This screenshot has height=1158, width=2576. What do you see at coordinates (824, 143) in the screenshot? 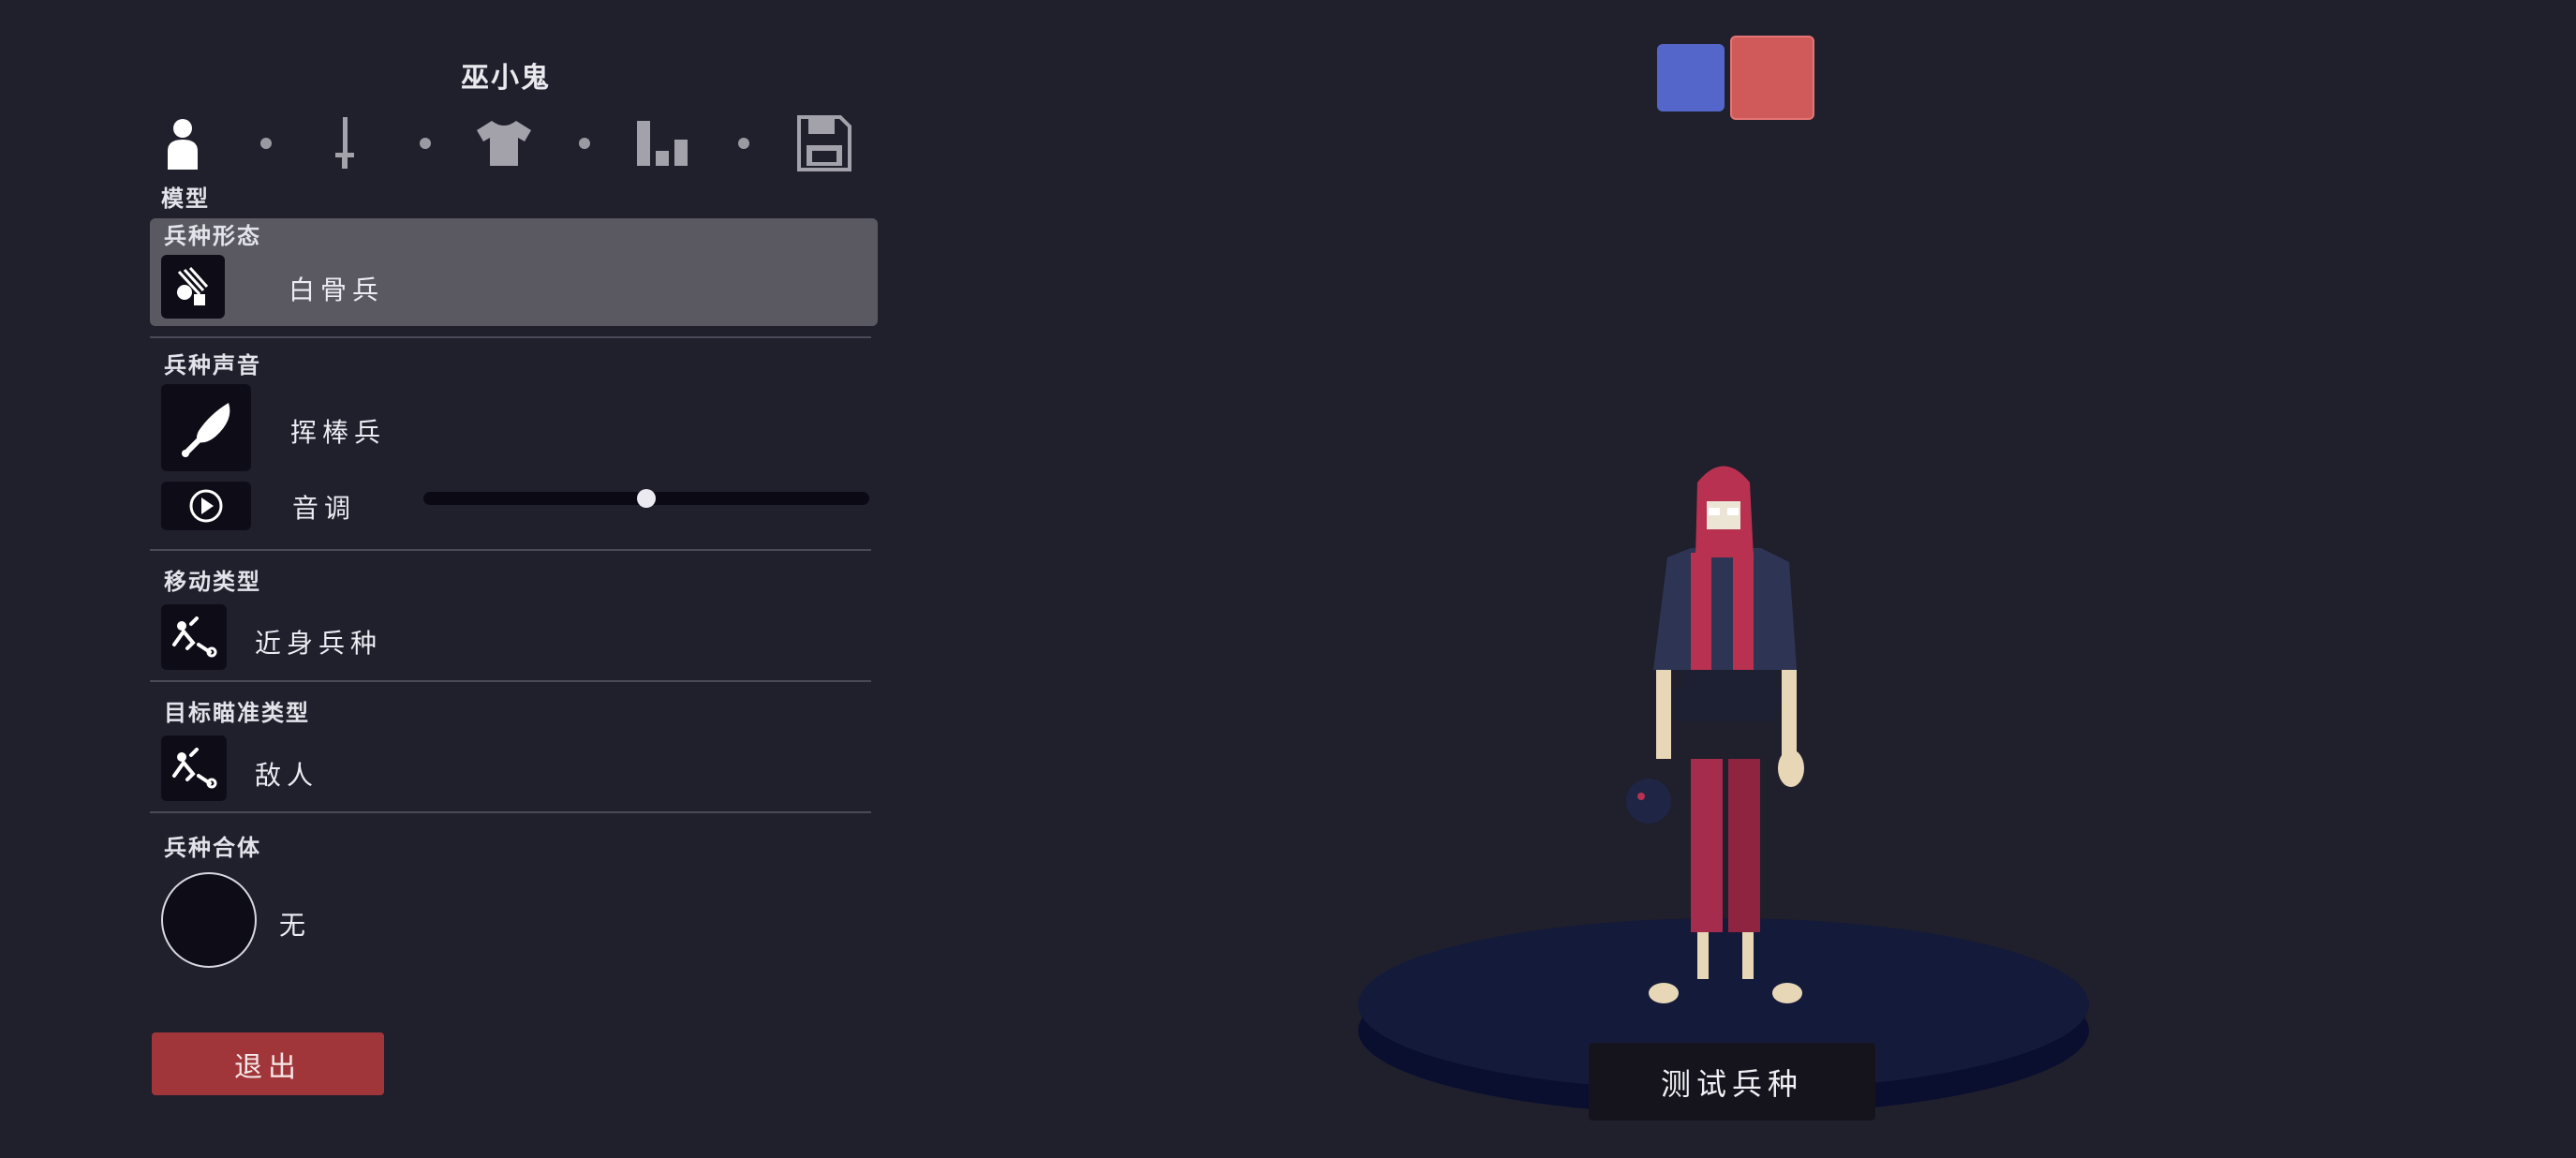
I see `save-icon` at bounding box center [824, 143].